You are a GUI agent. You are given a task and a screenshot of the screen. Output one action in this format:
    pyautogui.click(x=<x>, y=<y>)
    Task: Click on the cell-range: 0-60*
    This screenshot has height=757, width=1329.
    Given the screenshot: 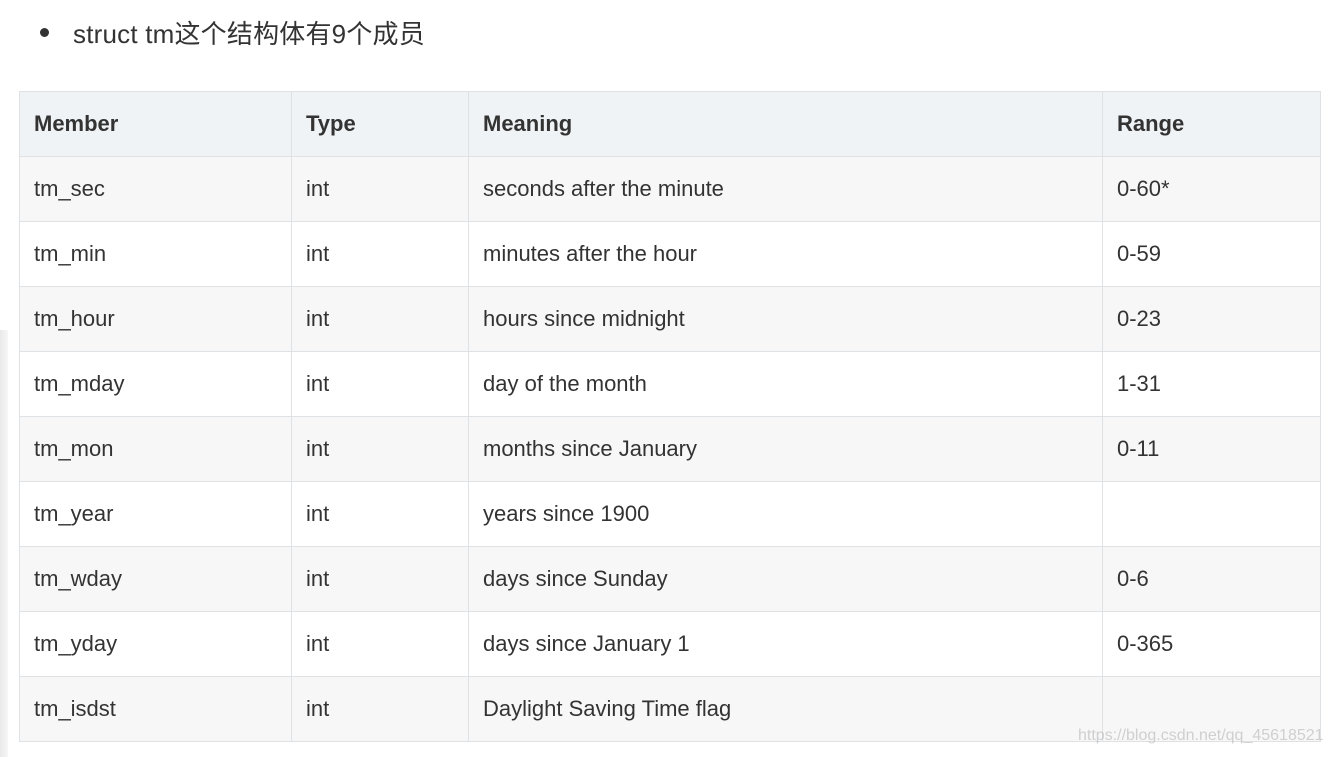 What is the action you would take?
    pyautogui.click(x=1211, y=189)
    